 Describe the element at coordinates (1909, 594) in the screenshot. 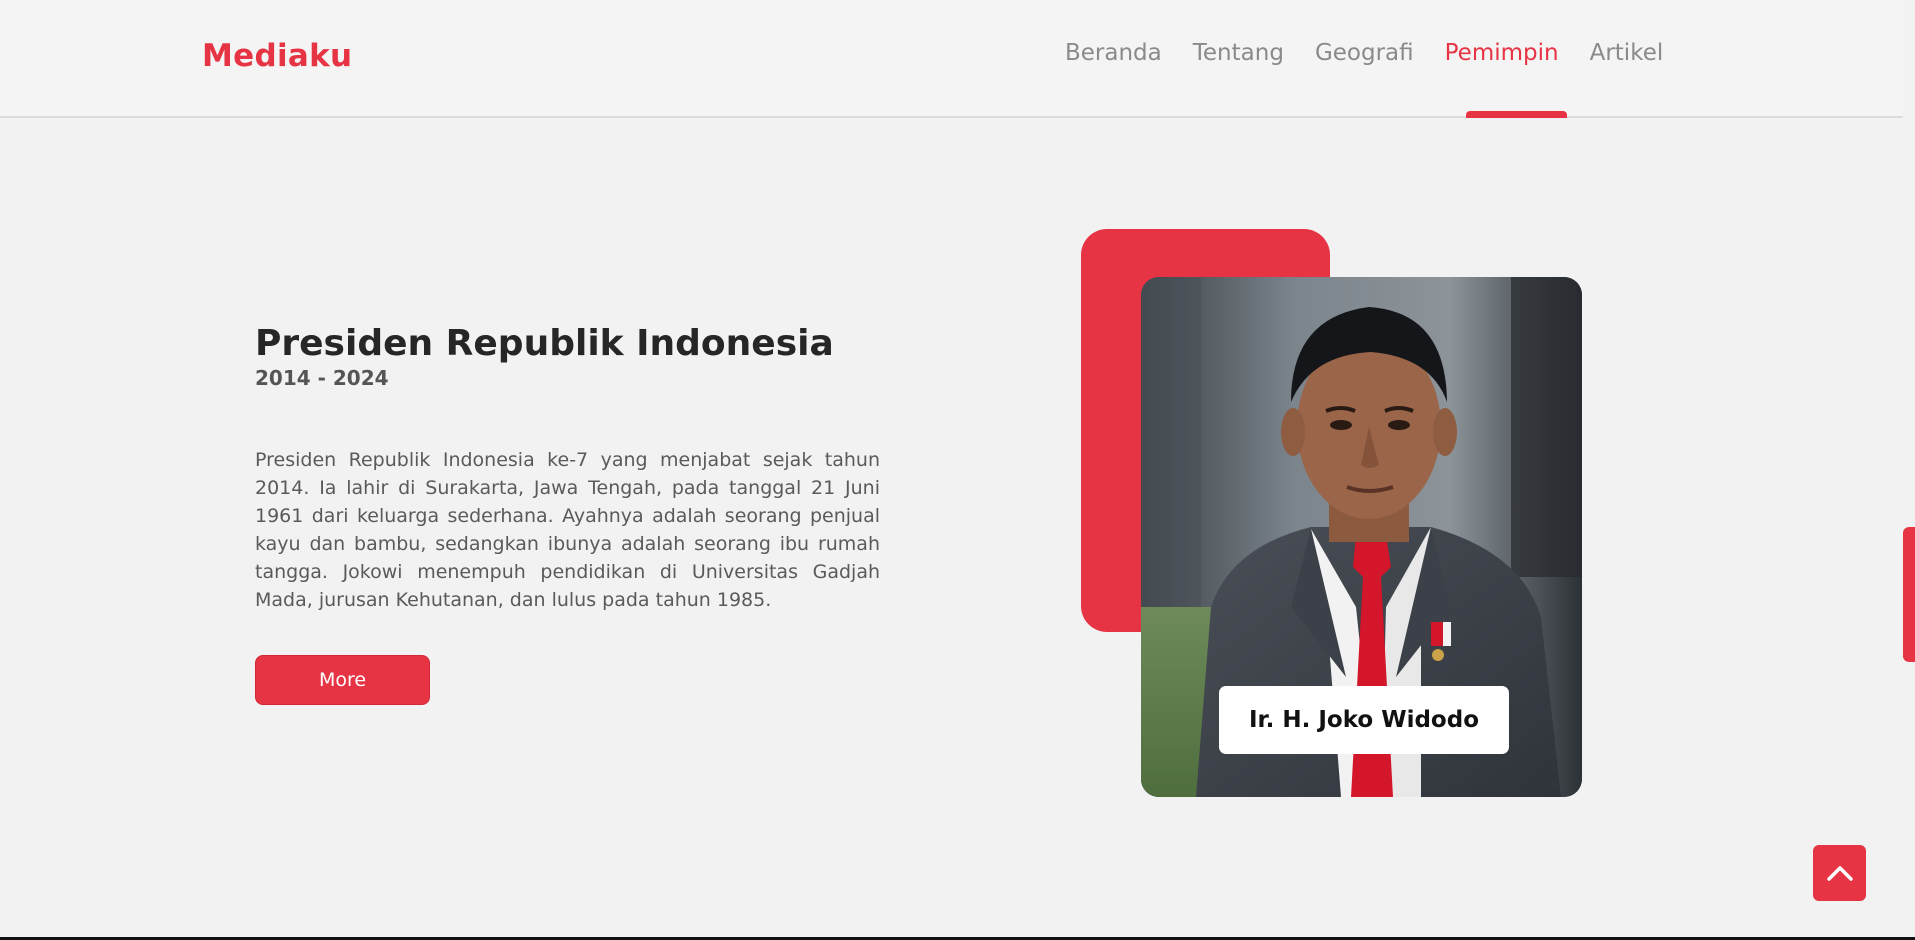

I see `scrollbar-thumb` at that location.